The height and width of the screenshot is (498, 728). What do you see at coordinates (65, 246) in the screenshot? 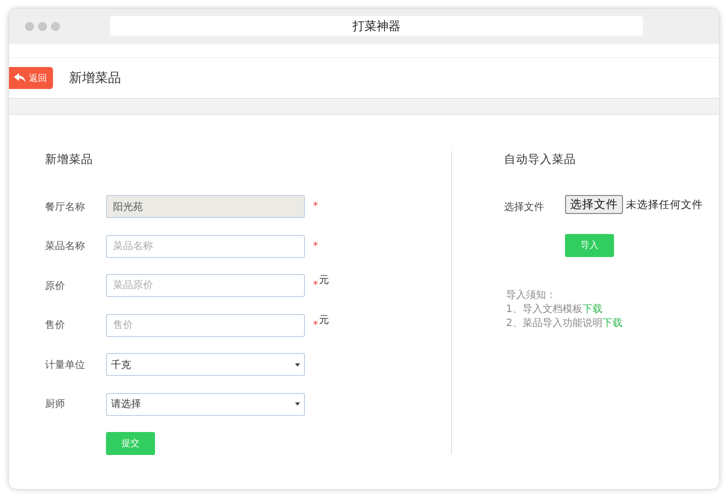
I see `field-label: 菜品名称` at bounding box center [65, 246].